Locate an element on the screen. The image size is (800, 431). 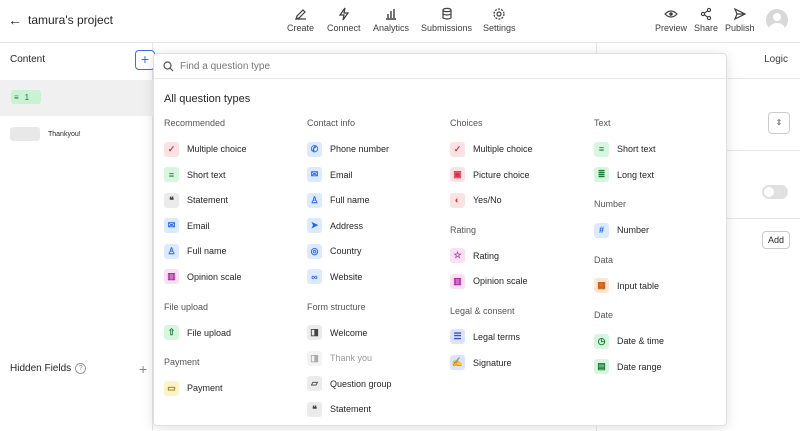
project-name: tamura's project is located at coordinates (70, 20).